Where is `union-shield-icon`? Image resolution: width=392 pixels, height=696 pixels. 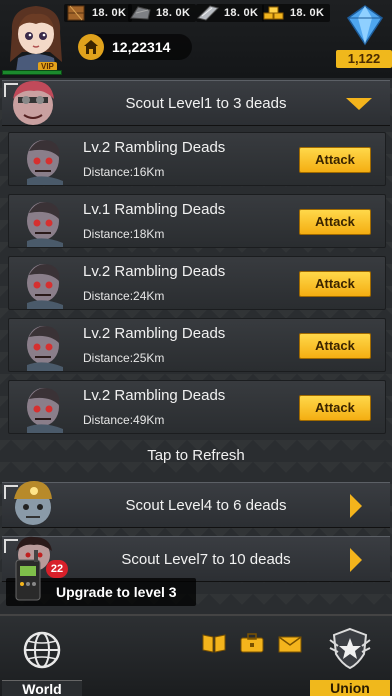 union-shield-icon is located at coordinates (350, 650).